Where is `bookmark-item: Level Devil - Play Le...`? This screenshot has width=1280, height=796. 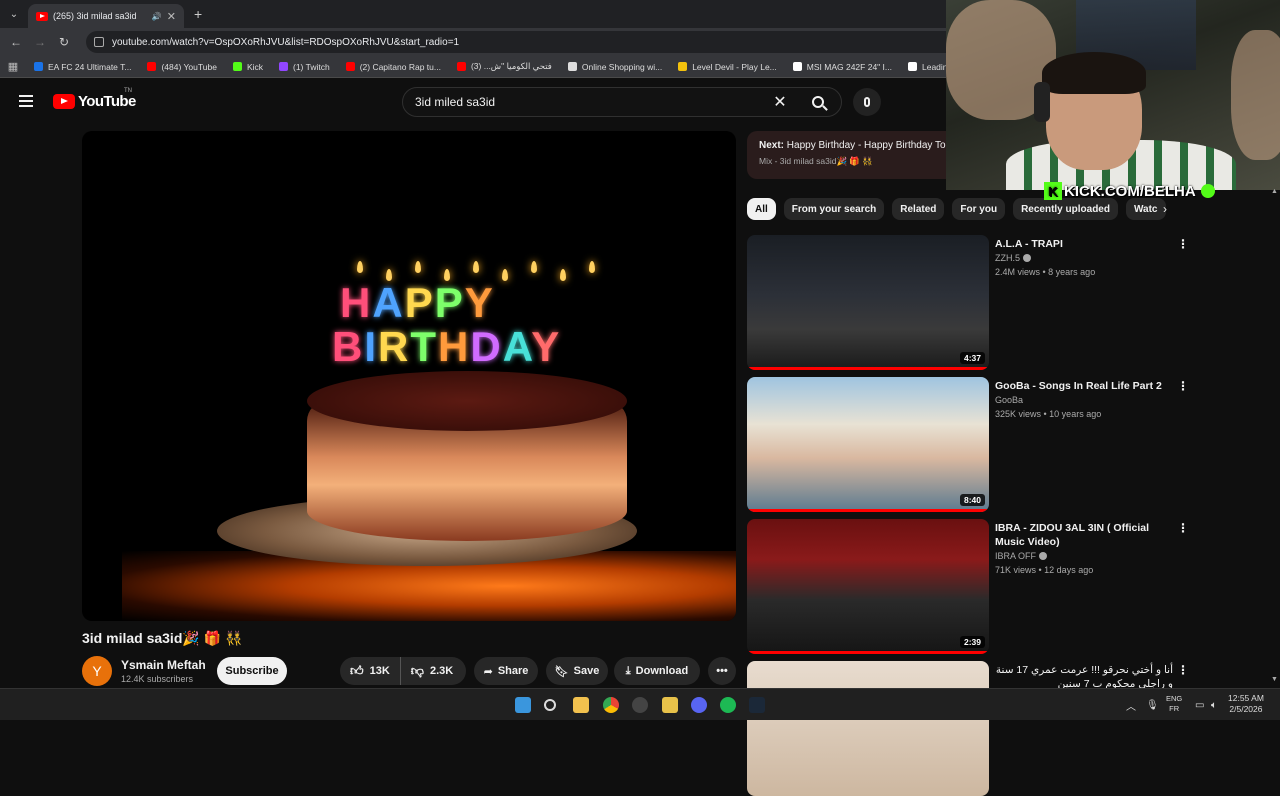 bookmark-item: Level Devil - Play Le... is located at coordinates (727, 67).